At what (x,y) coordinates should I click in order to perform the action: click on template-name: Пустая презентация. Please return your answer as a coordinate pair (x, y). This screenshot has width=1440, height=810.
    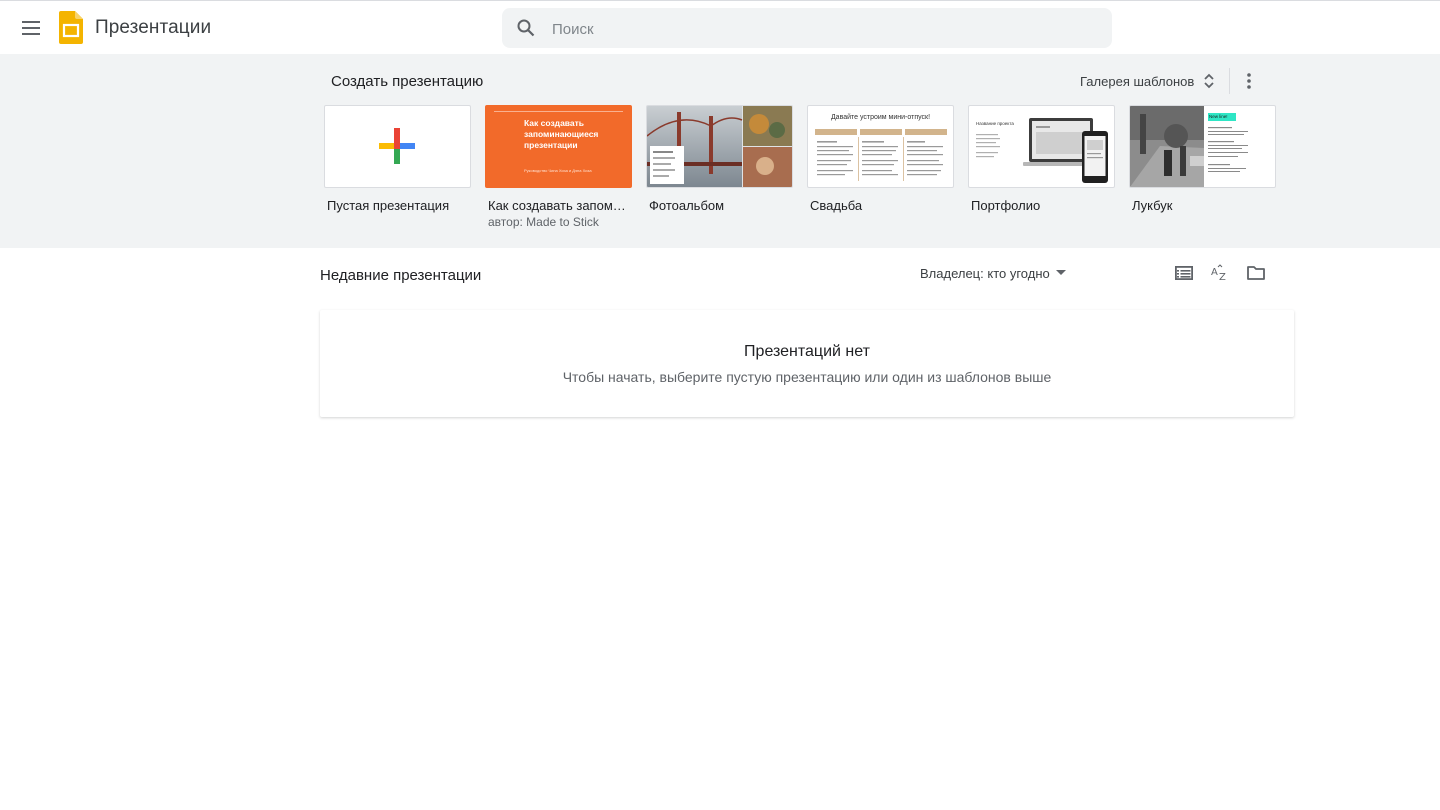
    Looking at the image, I should click on (388, 205).